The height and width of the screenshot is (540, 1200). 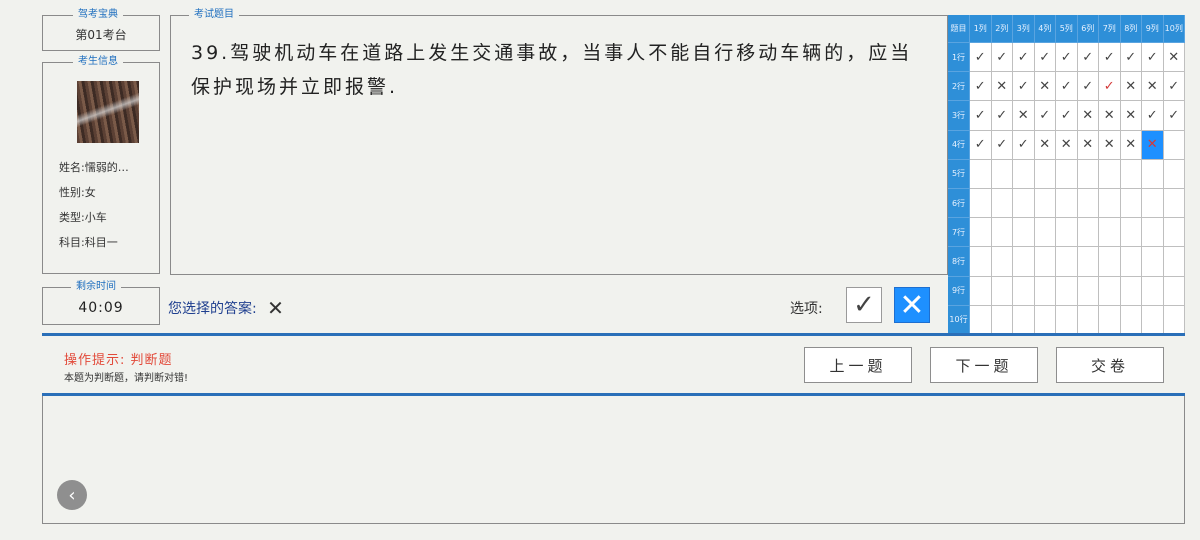 What do you see at coordinates (912, 305) in the screenshot?
I see `option-false-button: ✕` at bounding box center [912, 305].